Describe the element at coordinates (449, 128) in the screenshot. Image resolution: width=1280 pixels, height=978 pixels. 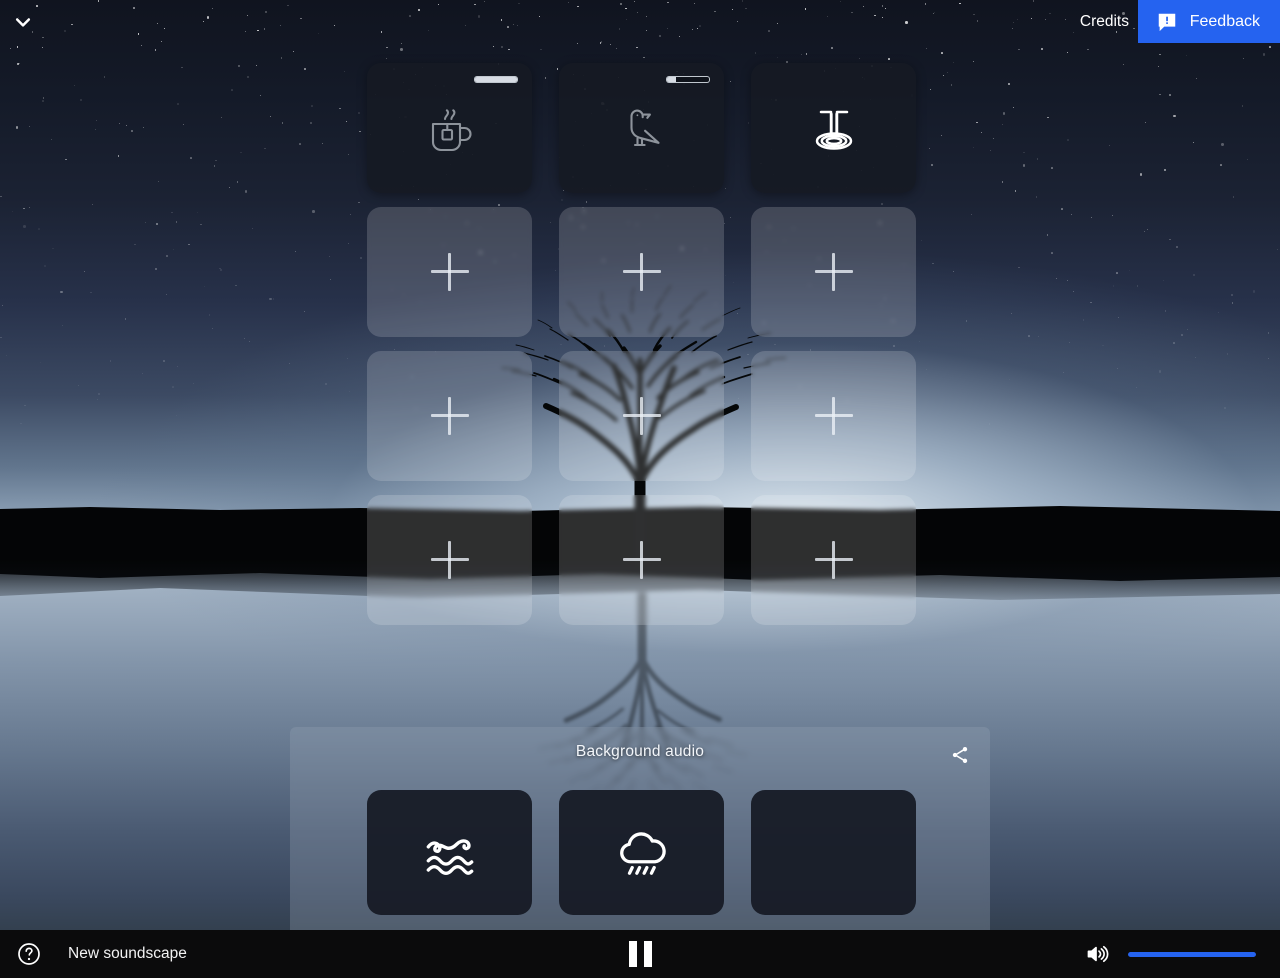
I see `sound-tile-tea-cup` at that location.